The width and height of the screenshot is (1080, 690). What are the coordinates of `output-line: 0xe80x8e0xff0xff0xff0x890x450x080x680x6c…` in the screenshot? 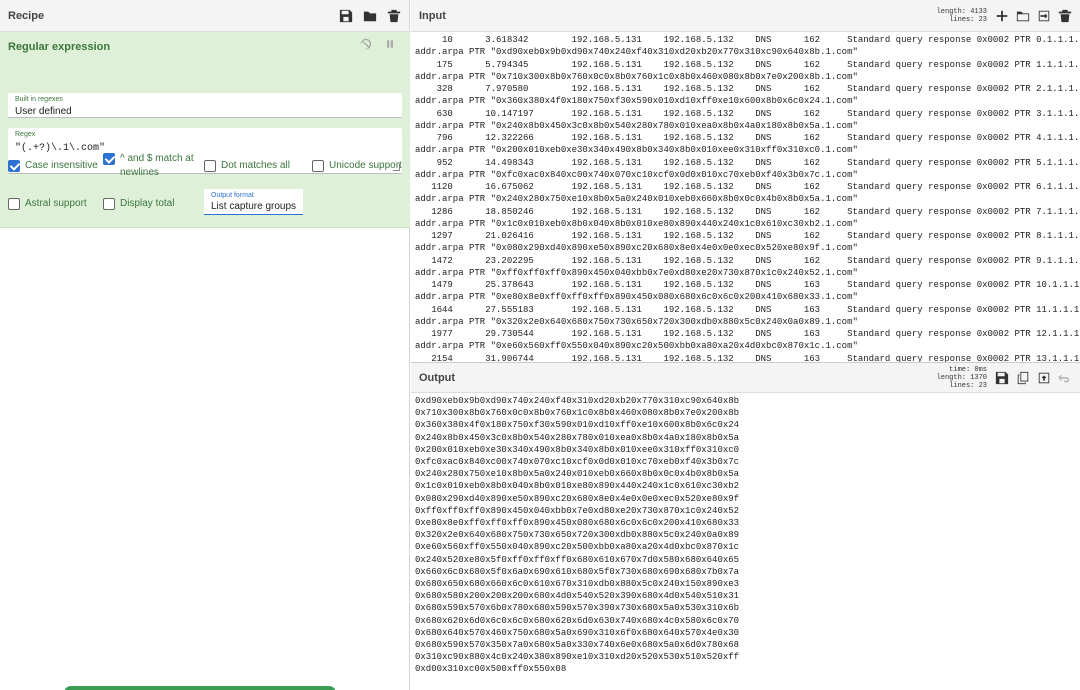 It's located at (577, 523).